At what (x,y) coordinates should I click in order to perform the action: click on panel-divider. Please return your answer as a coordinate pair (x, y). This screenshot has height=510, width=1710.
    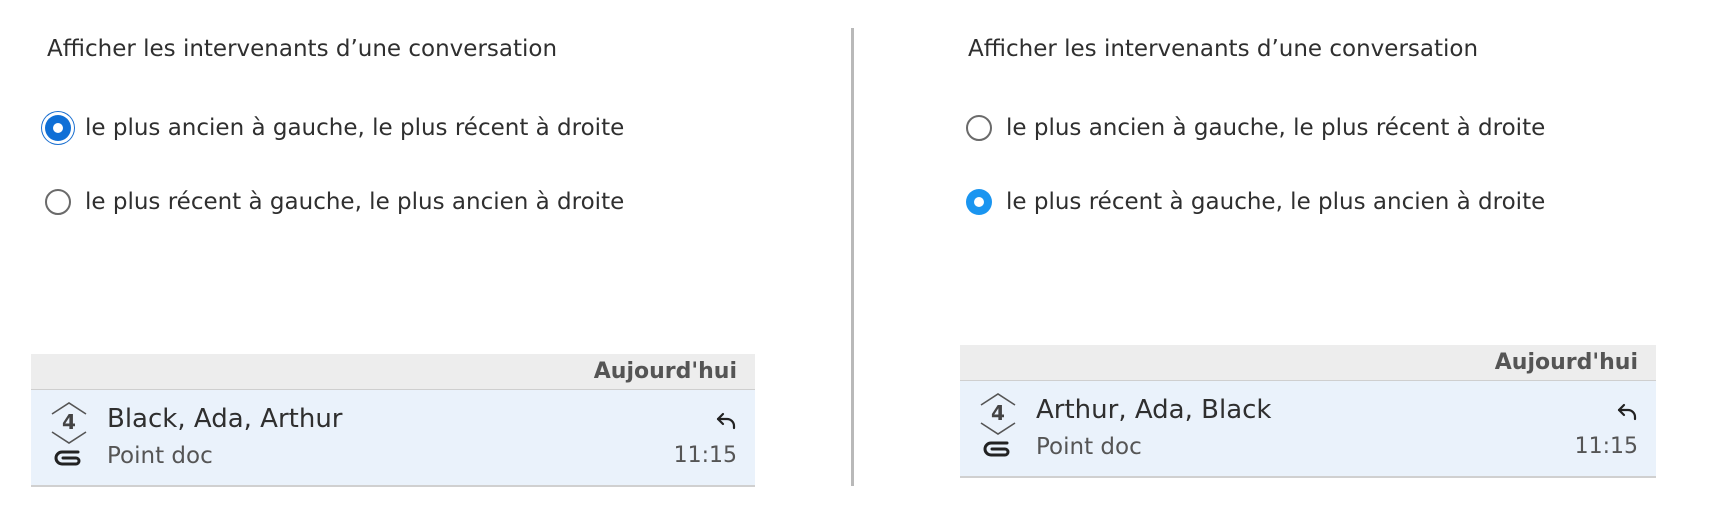
    Looking at the image, I should click on (852, 257).